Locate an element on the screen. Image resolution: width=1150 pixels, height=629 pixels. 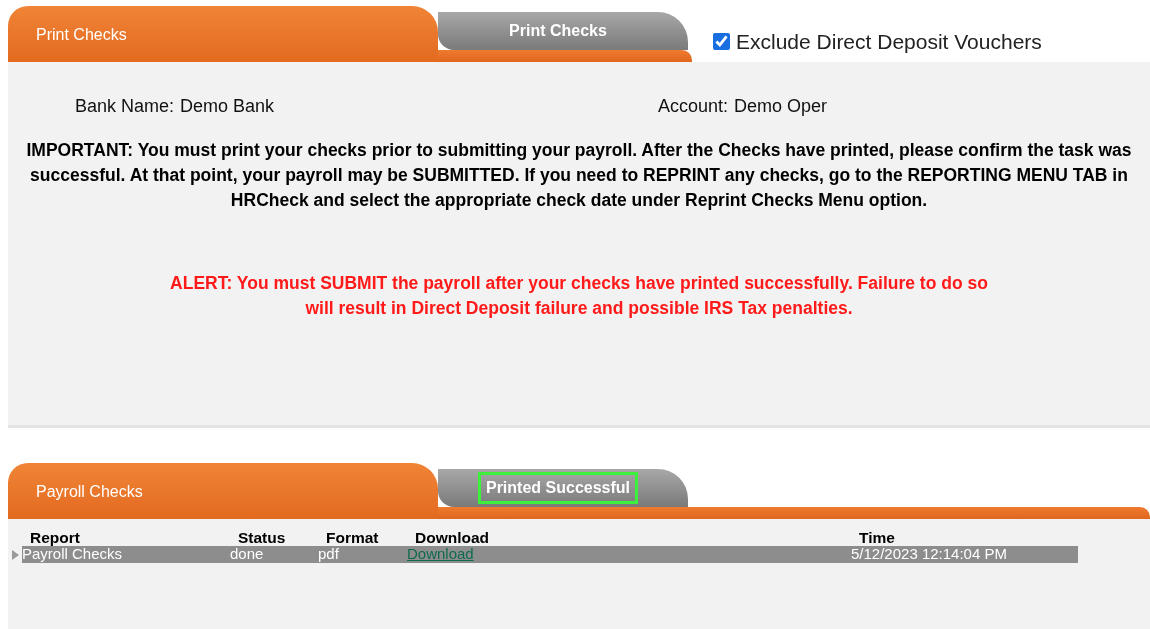
alert-message: ALERT: You must SUBMIT the payroll after your checks have printed successfully. Failure to do so will result in Direct Deposit failure and possible IRS Tax penalties. is located at coordinates (579, 296).